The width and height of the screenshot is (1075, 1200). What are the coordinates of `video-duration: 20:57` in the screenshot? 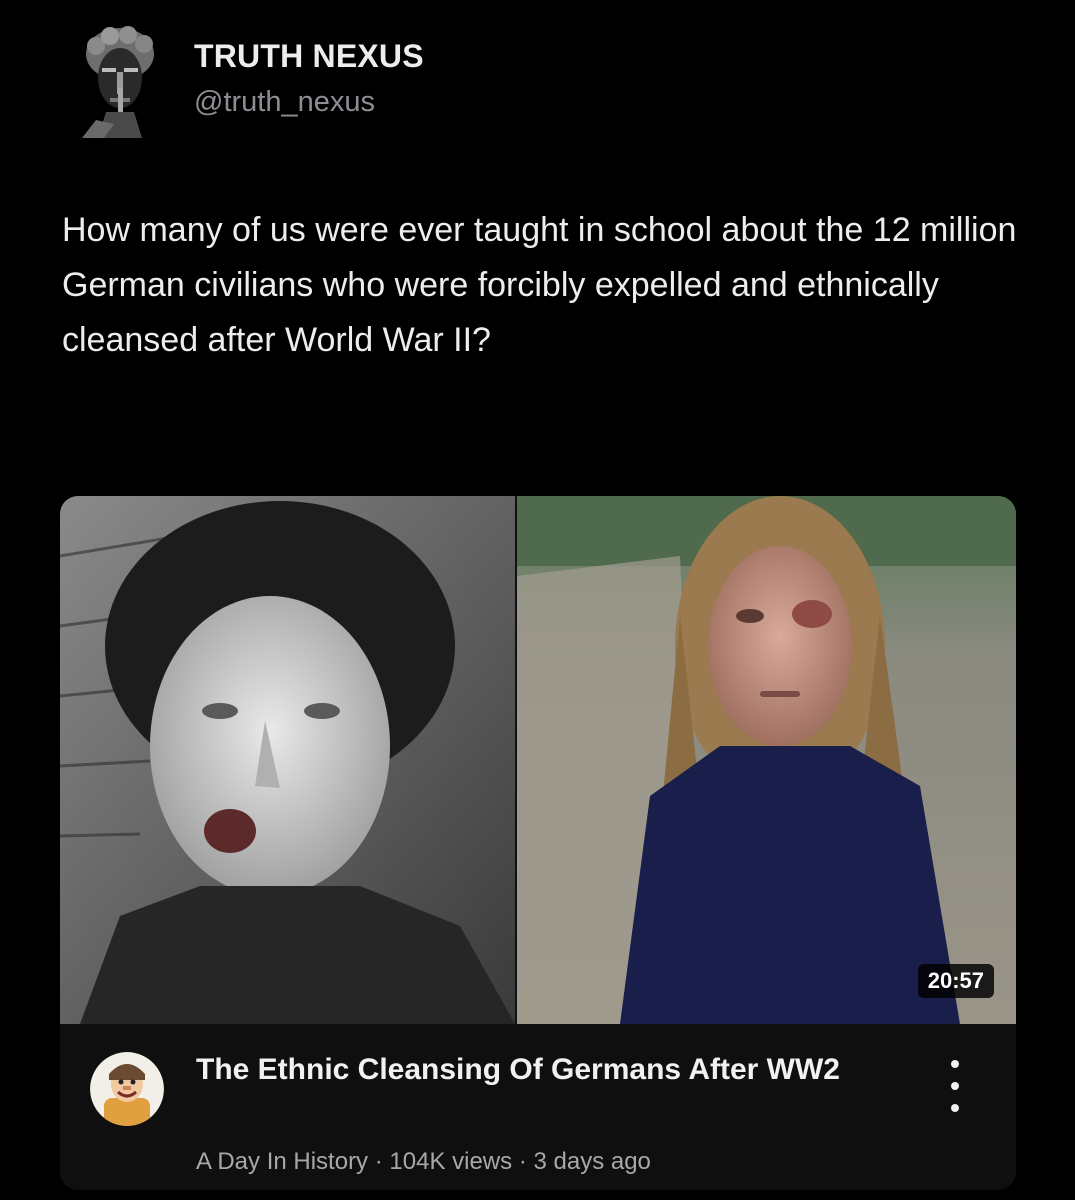 It's located at (955, 981).